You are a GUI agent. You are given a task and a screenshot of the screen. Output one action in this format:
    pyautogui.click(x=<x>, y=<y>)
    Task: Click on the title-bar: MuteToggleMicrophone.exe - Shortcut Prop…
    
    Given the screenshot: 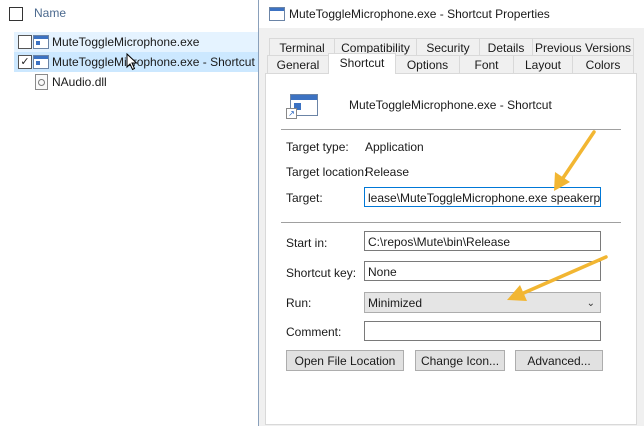 What is the action you would take?
    pyautogui.click(x=451, y=14)
    